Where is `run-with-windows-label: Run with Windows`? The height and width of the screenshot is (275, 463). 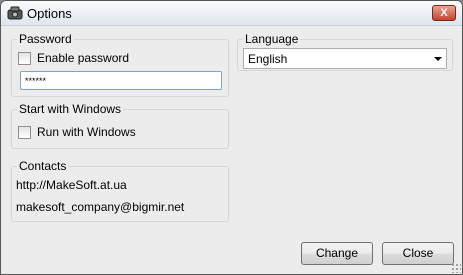 run-with-windows-label: Run with Windows is located at coordinates (86, 132).